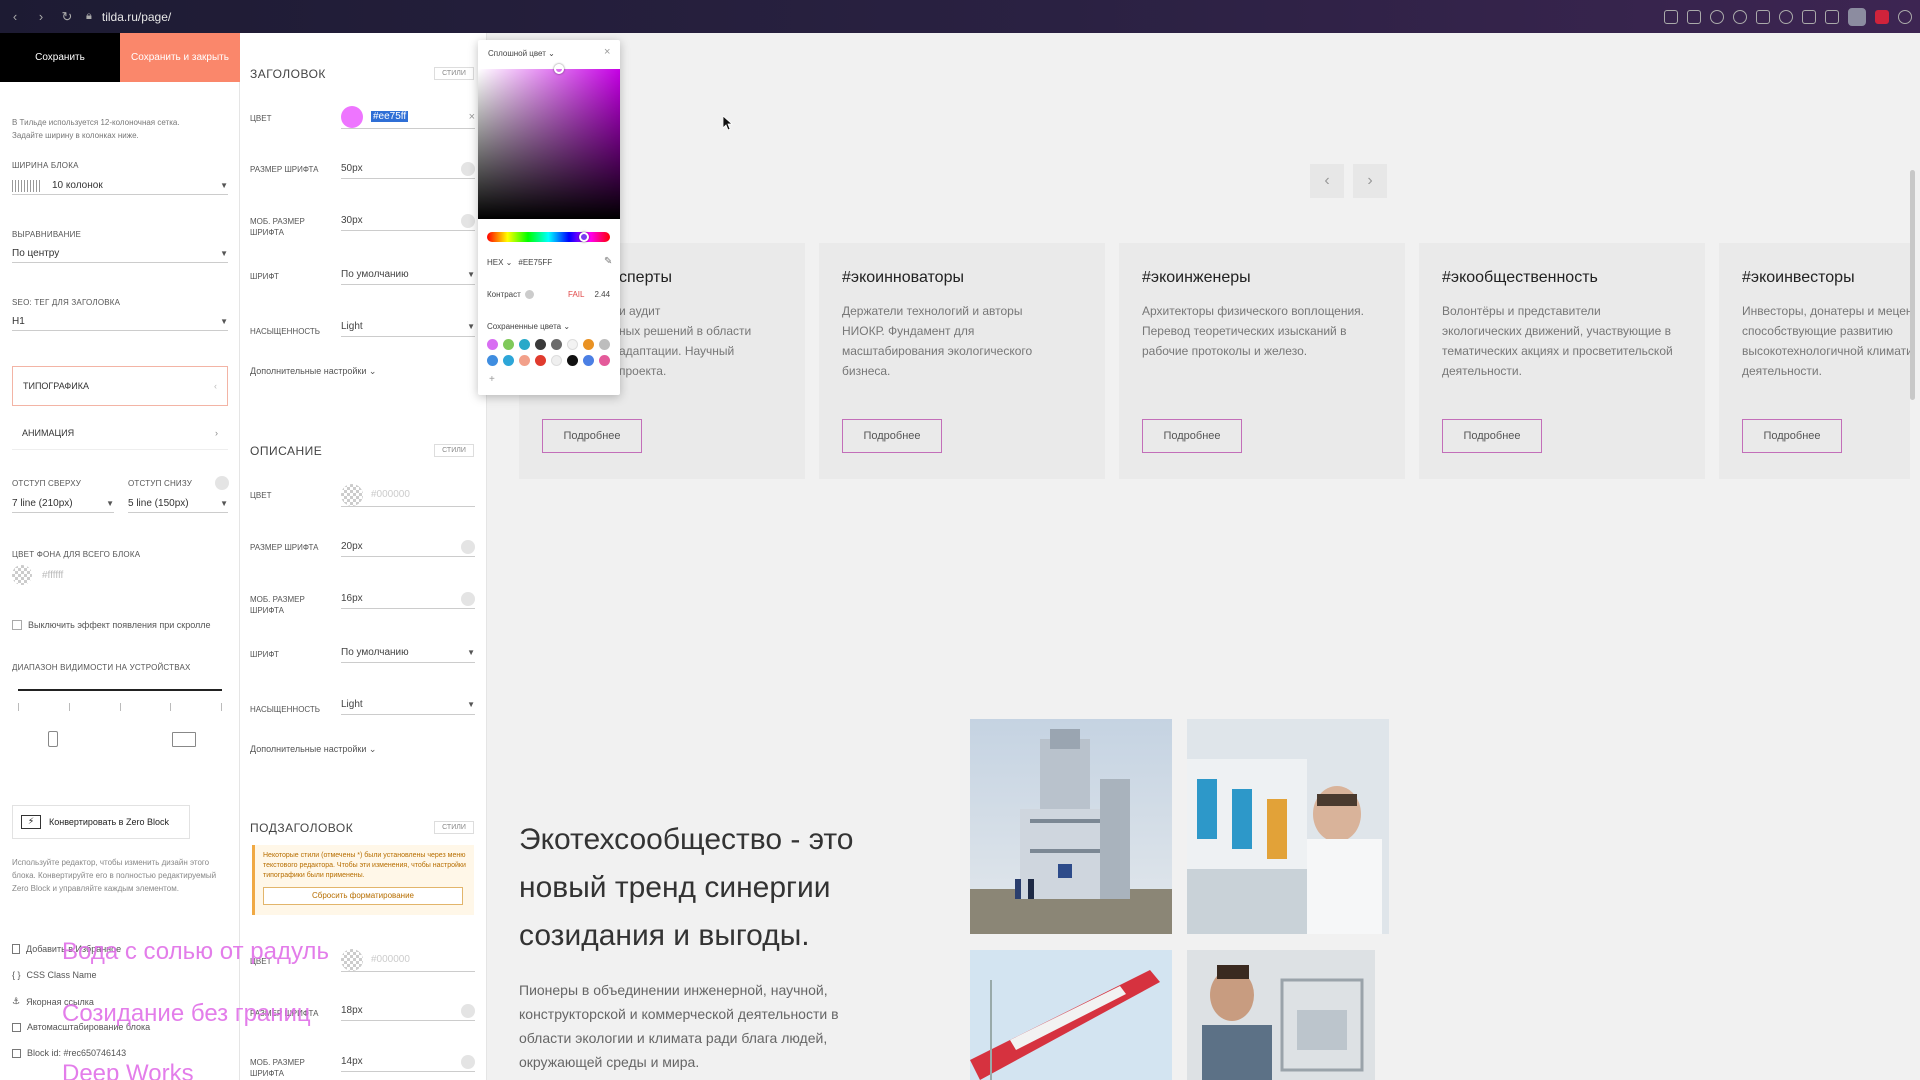  I want to click on vpn-icon, so click(1740, 16).